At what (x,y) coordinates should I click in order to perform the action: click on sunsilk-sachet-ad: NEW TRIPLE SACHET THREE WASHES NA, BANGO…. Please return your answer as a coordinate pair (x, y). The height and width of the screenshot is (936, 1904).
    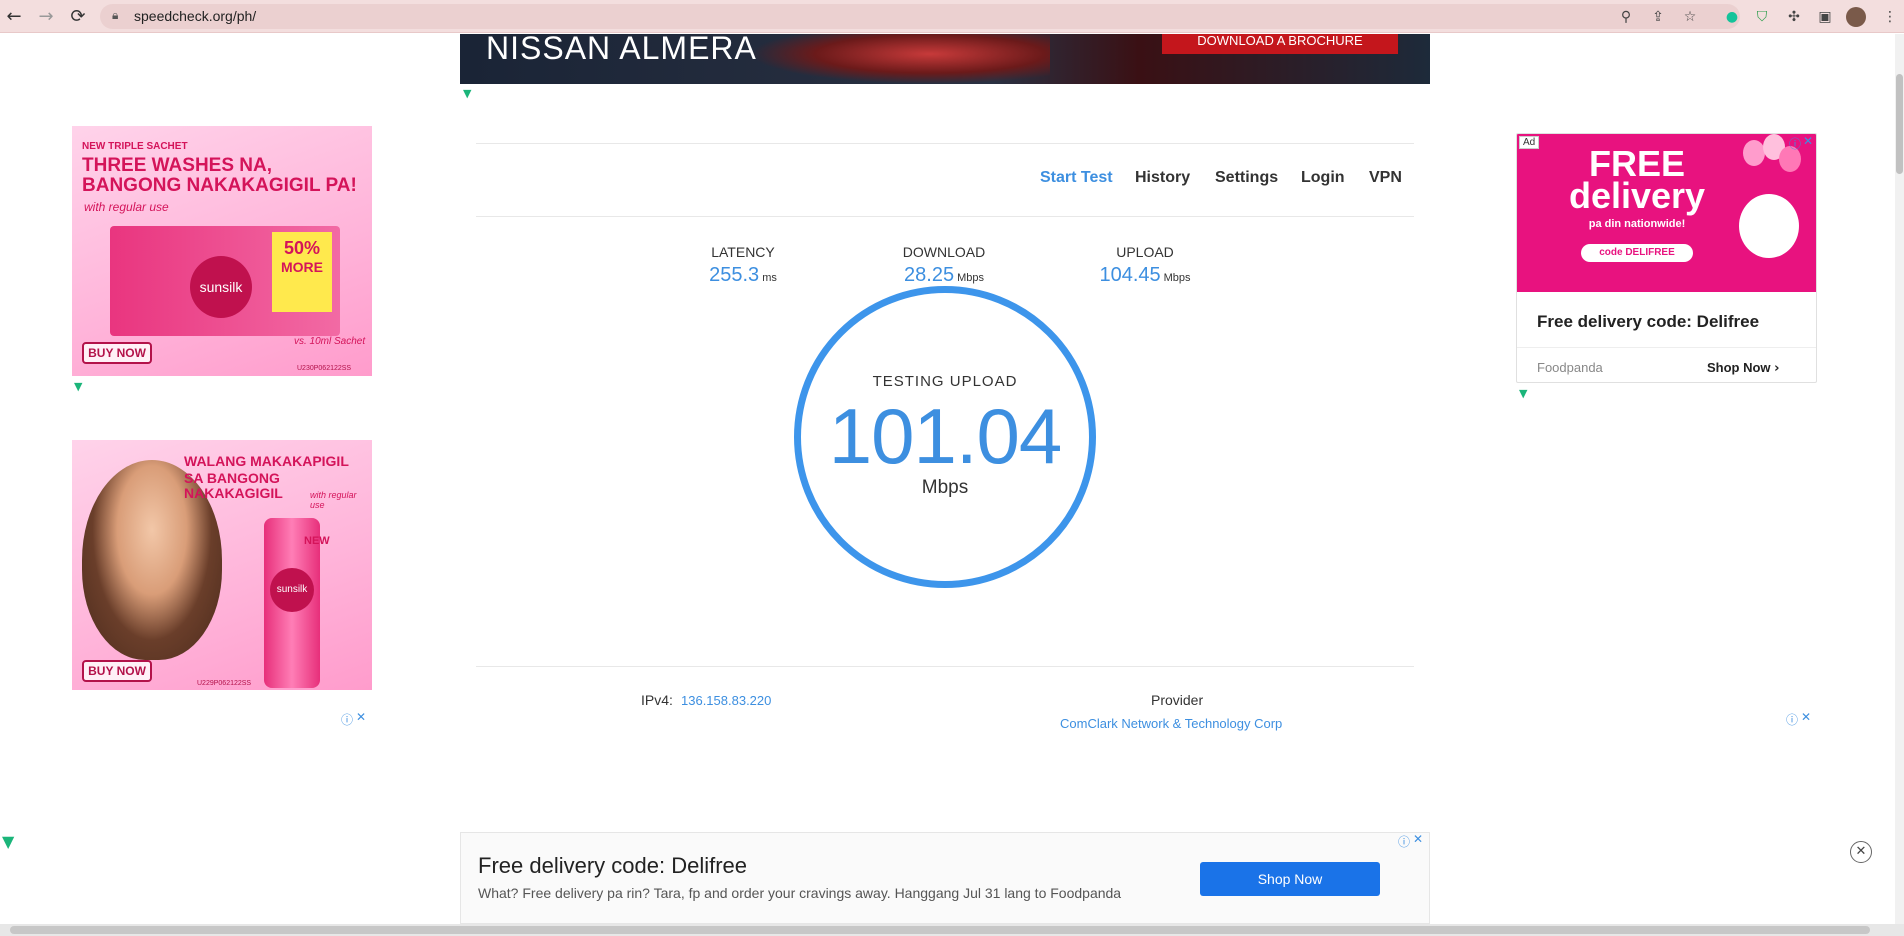
    Looking at the image, I should click on (222, 251).